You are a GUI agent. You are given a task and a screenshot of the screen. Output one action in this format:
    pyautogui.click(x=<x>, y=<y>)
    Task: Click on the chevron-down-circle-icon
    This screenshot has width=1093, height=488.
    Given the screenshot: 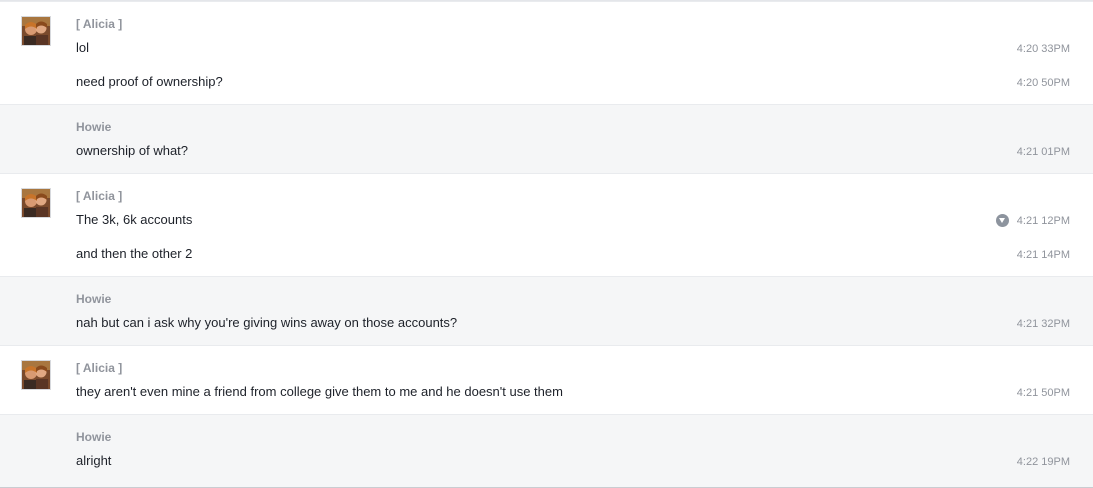 What is the action you would take?
    pyautogui.click(x=1002, y=220)
    